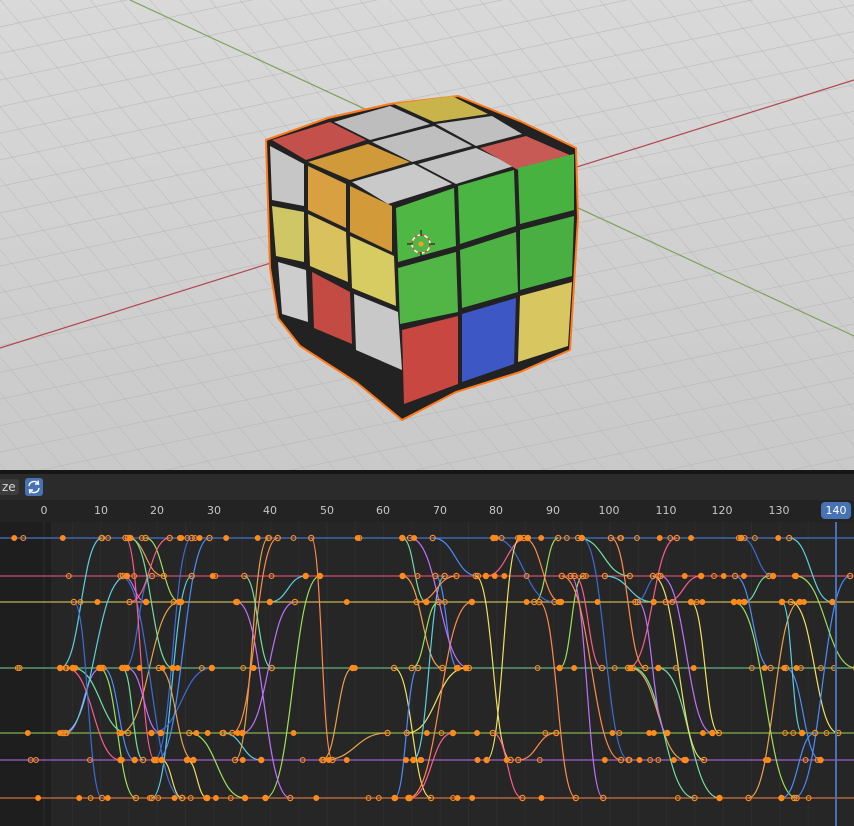 This screenshot has height=826, width=854. I want to click on header-dropdown: ze, so click(9, 487).